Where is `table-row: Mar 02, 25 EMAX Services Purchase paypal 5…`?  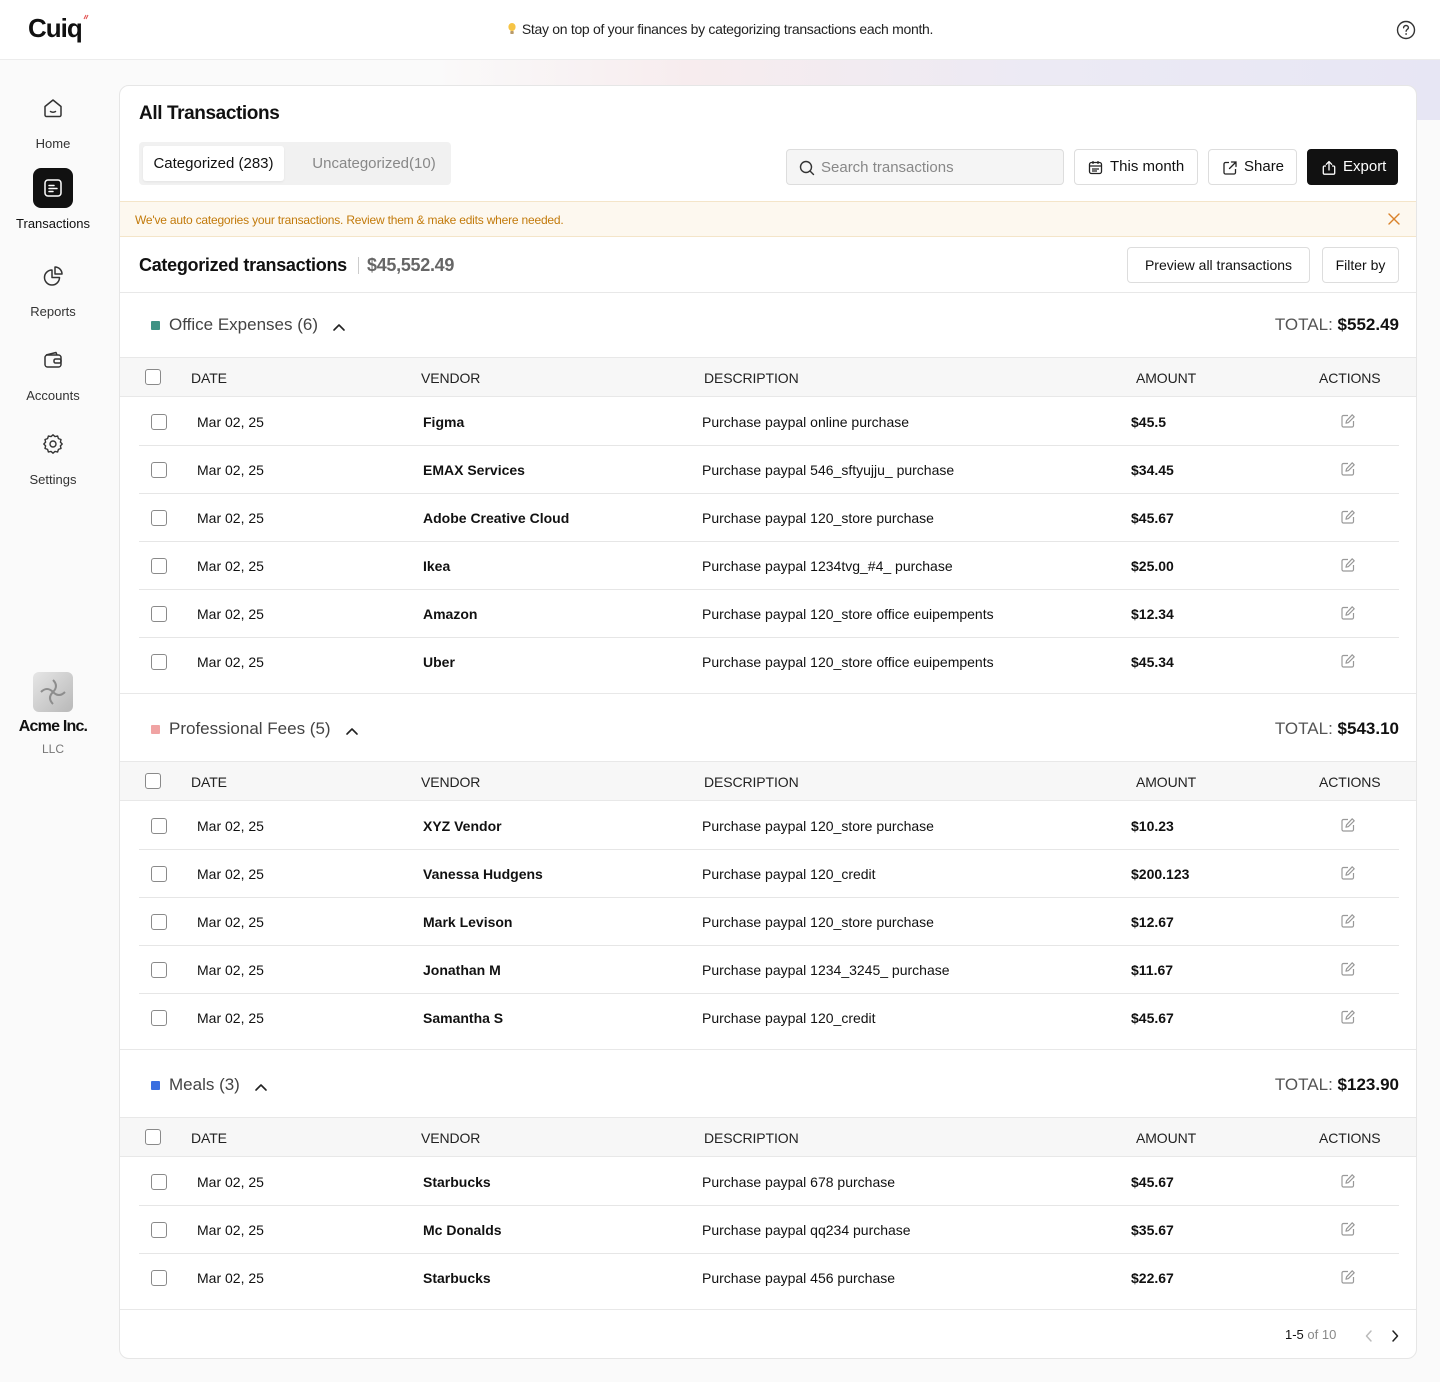 table-row: Mar 02, 25 EMAX Services Purchase paypal 5… is located at coordinates (769, 470).